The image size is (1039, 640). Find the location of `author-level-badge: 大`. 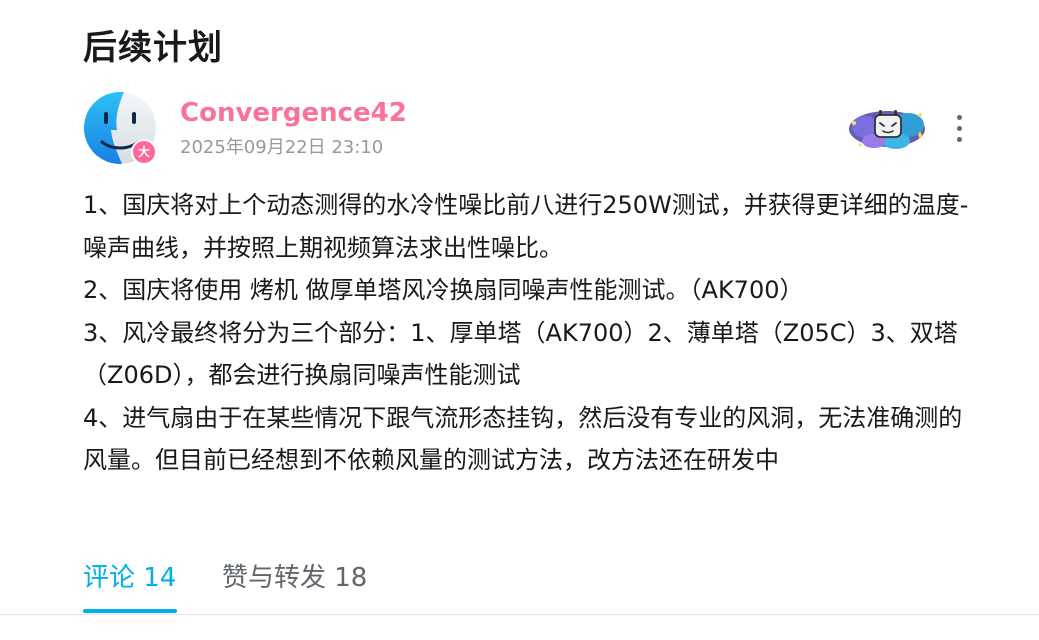

author-level-badge: 大 is located at coordinates (144, 152).